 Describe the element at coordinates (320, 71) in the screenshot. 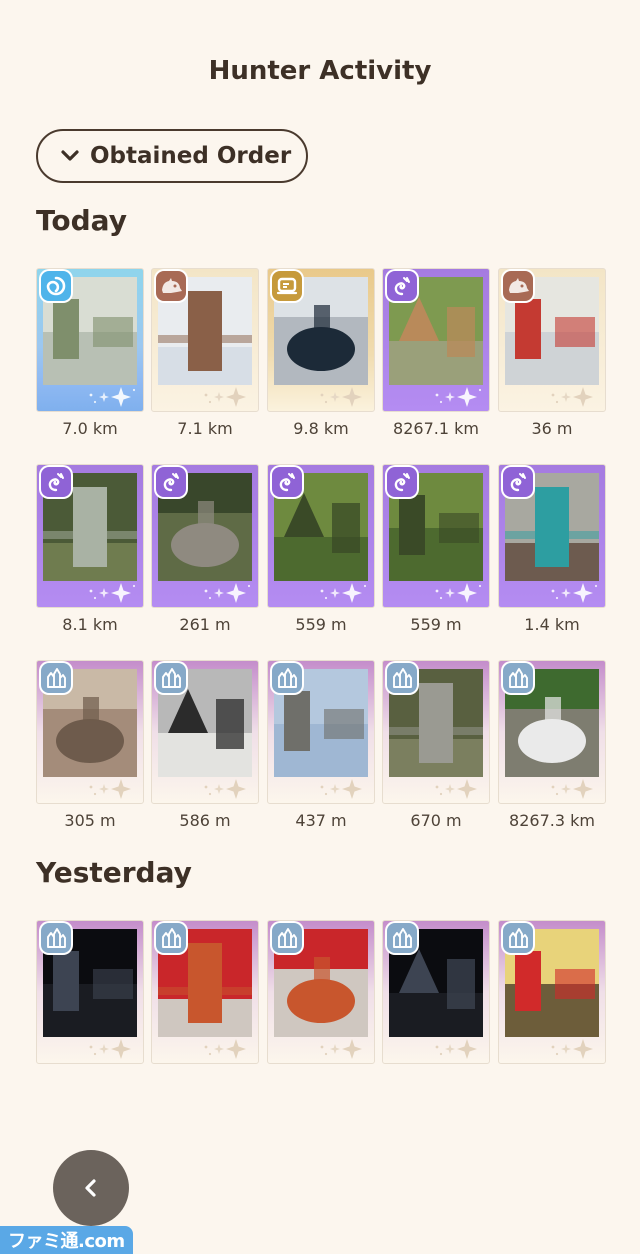

I see `page-title: Hunter Activity` at that location.